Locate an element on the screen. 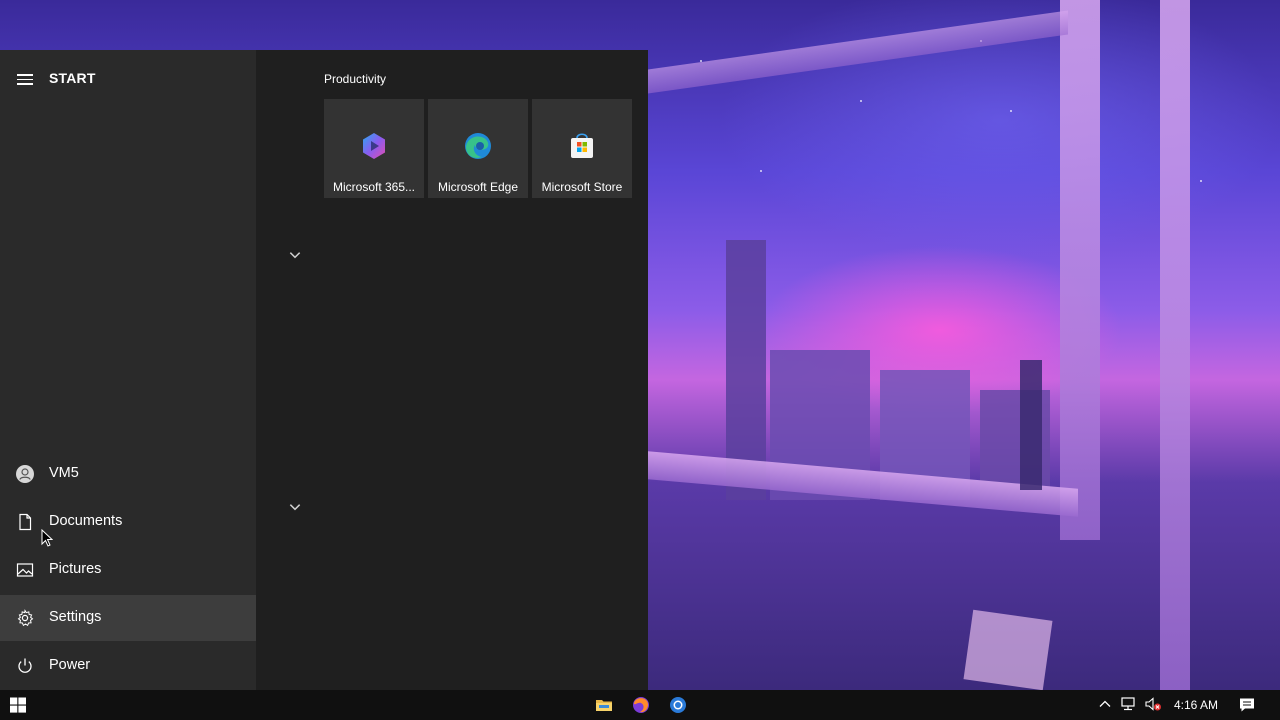  firefox-icon is located at coordinates (641, 705).